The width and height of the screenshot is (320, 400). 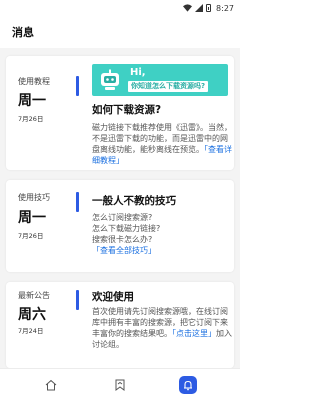 I want to click on card-title: 如何下载资源?, so click(x=127, y=110).